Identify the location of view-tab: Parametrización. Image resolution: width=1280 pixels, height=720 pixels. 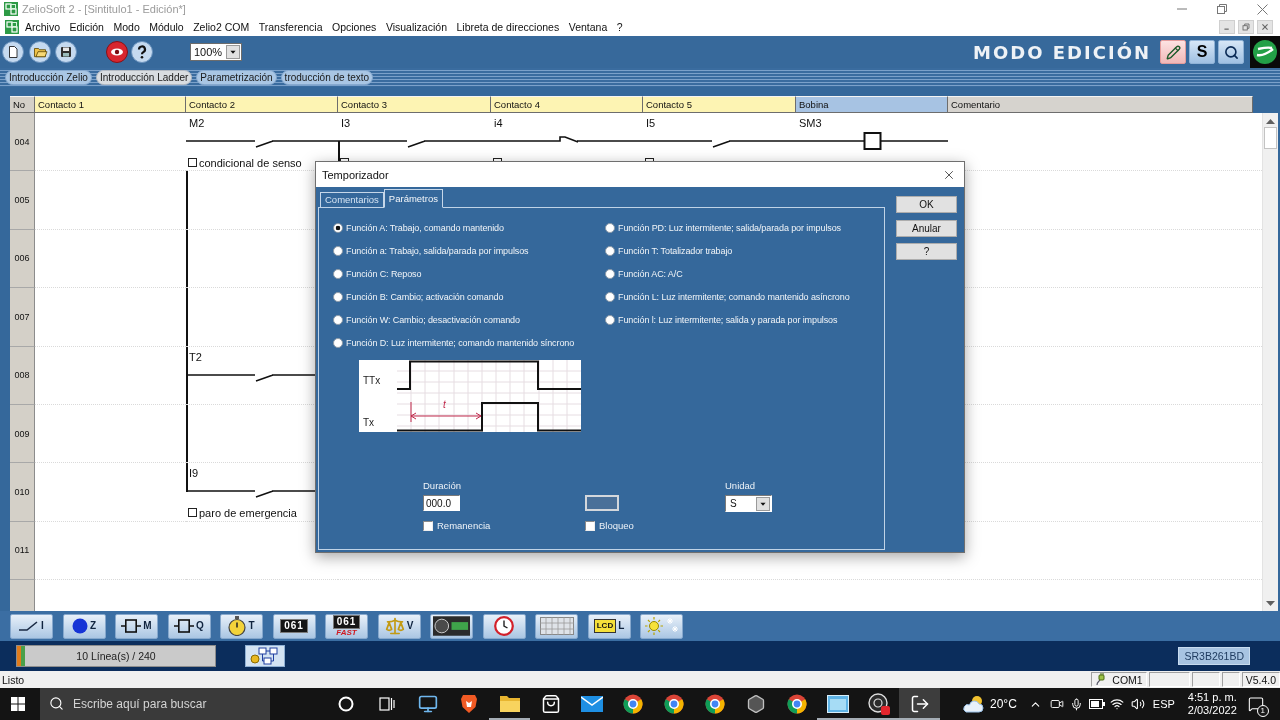
(236, 77).